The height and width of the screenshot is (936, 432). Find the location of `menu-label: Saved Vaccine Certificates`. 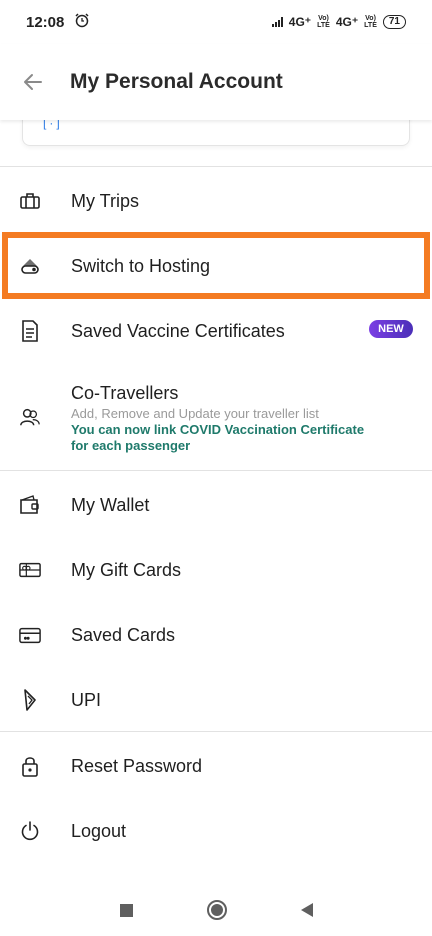

menu-label: Saved Vaccine Certificates is located at coordinates (178, 331).